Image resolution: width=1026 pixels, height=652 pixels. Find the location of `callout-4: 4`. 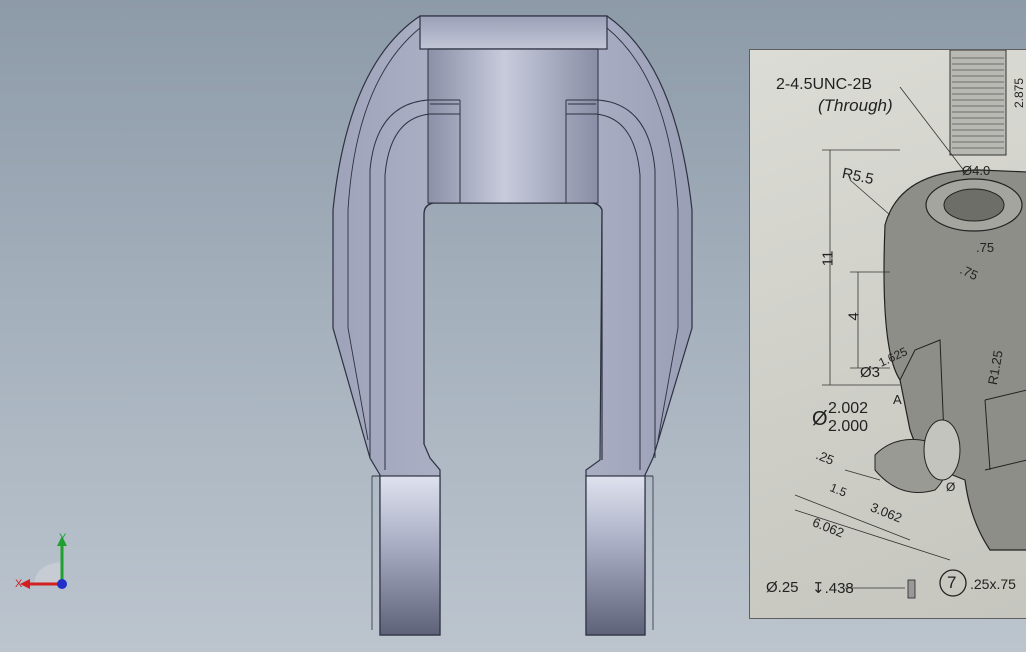

callout-4: 4 is located at coordinates (854, 316).